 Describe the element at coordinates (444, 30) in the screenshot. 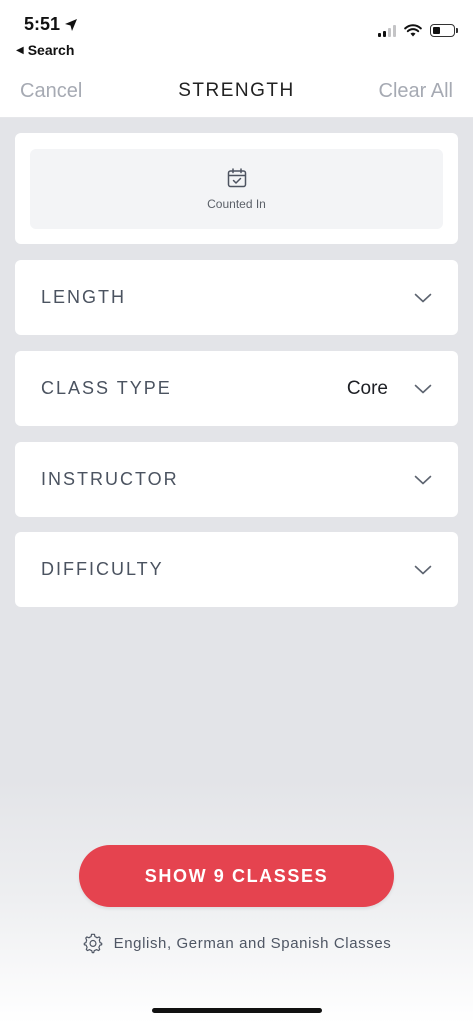

I see `battery-icon` at that location.